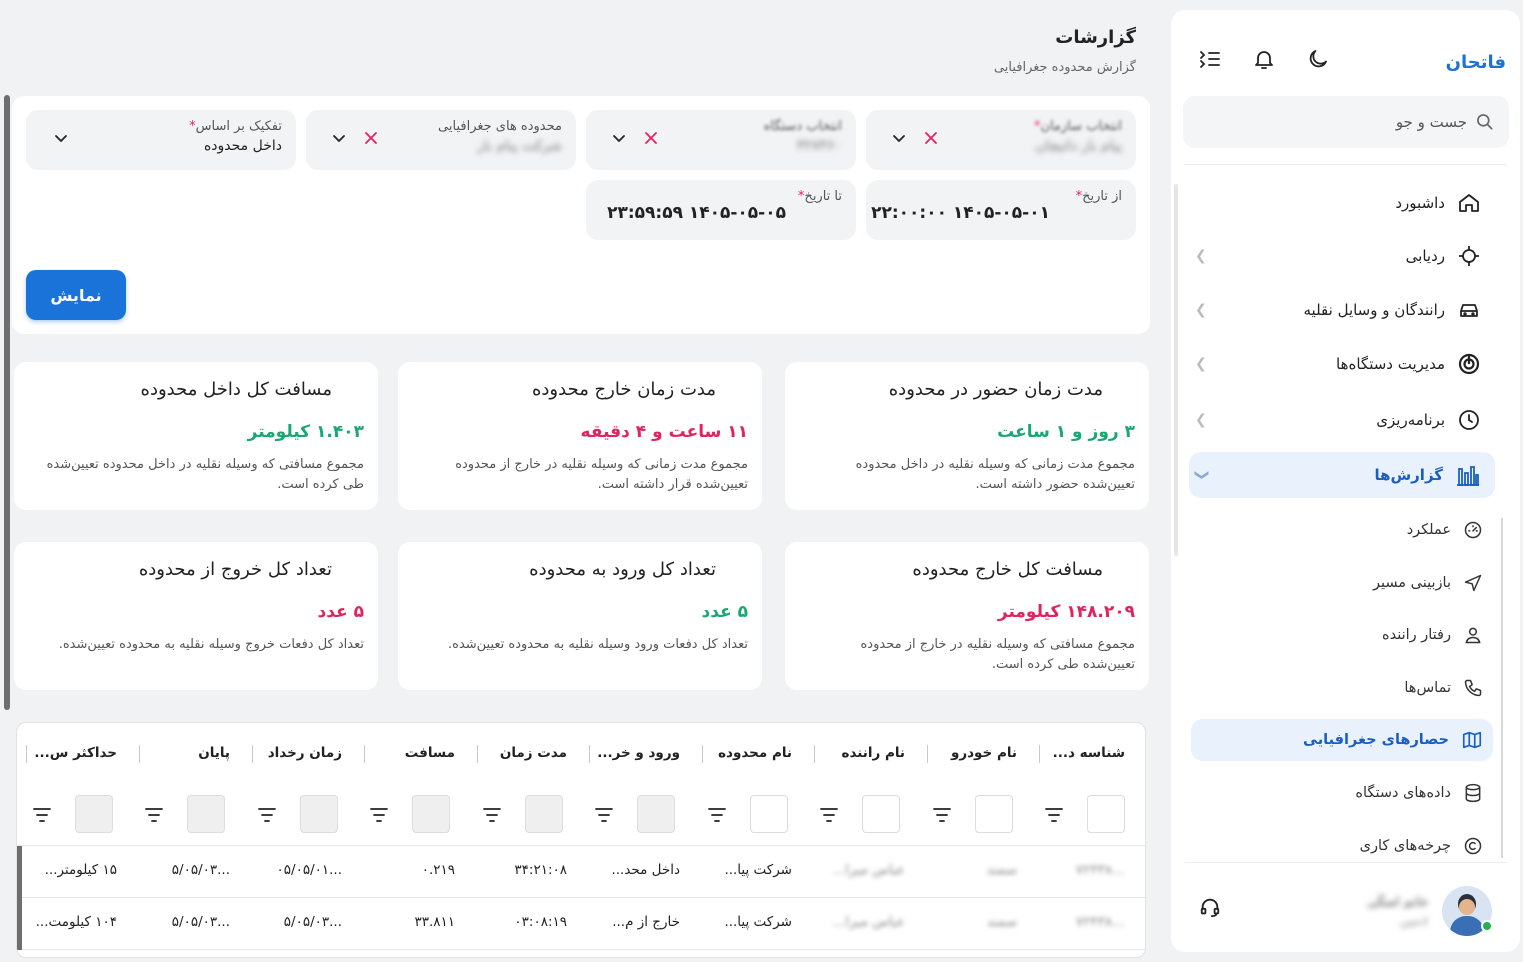  Describe the element at coordinates (1342, 203) in the screenshot. I see `sidebar-item-dashboard: داشبورد` at that location.